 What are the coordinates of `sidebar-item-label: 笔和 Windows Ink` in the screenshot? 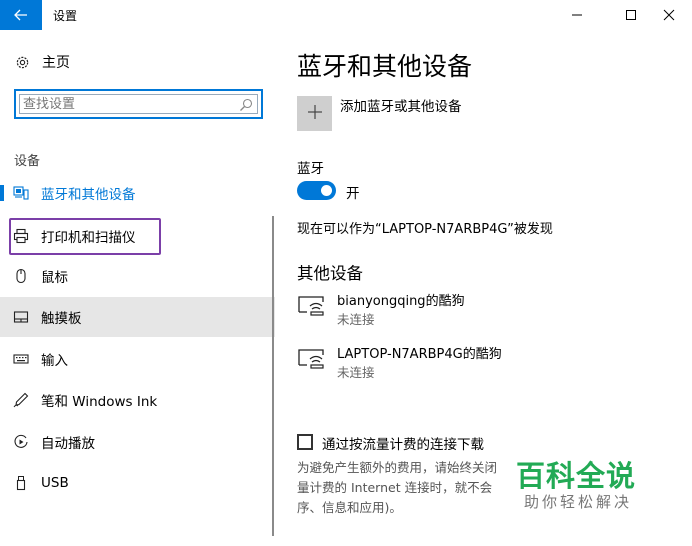 It's located at (99, 402).